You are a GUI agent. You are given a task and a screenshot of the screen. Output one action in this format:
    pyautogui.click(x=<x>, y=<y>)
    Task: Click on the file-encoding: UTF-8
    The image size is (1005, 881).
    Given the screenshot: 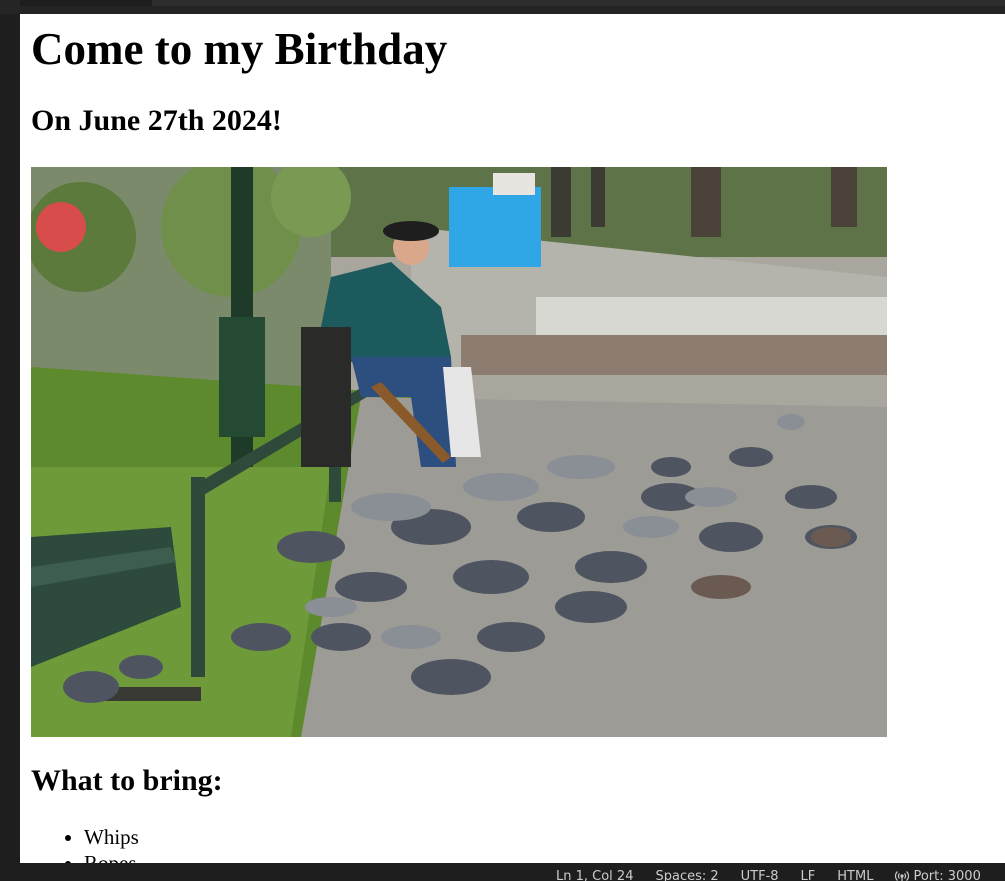 What is the action you would take?
    pyautogui.click(x=760, y=874)
    